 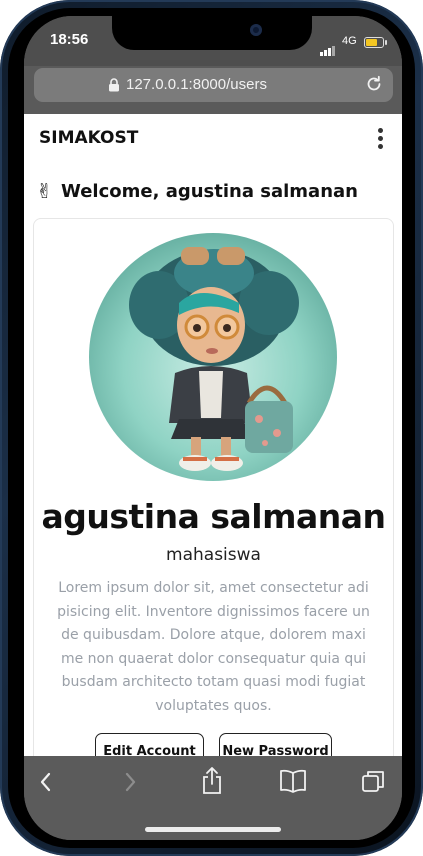 I want to click on notch, so click(x=212, y=33).